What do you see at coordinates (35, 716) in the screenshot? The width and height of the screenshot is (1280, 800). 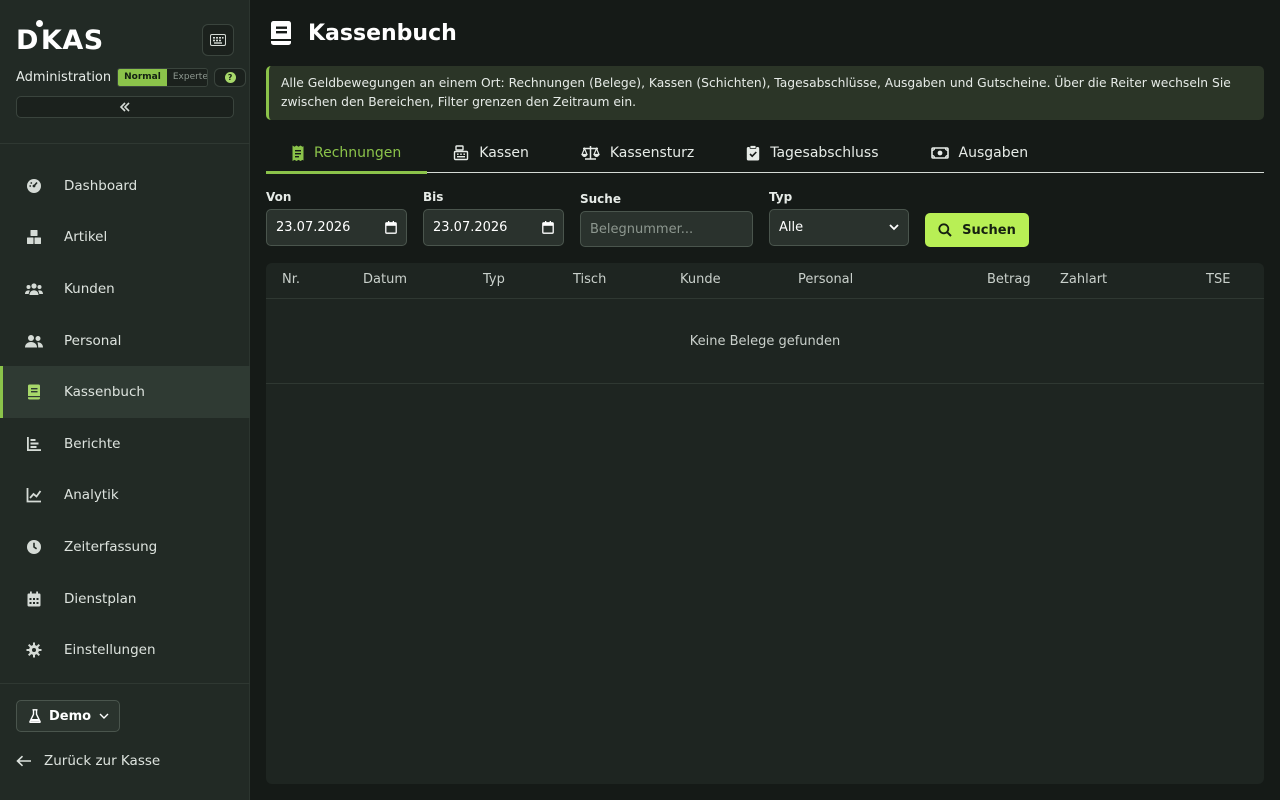 I see `flask-icon` at bounding box center [35, 716].